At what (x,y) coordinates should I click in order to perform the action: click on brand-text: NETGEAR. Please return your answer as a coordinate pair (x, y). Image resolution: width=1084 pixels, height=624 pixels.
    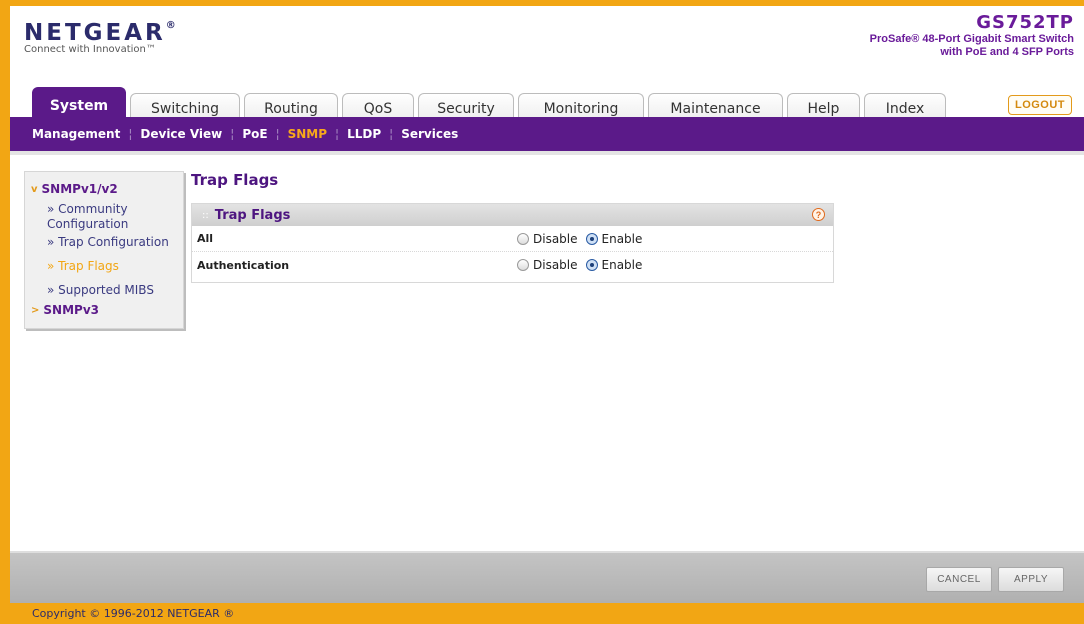
    Looking at the image, I should click on (95, 33).